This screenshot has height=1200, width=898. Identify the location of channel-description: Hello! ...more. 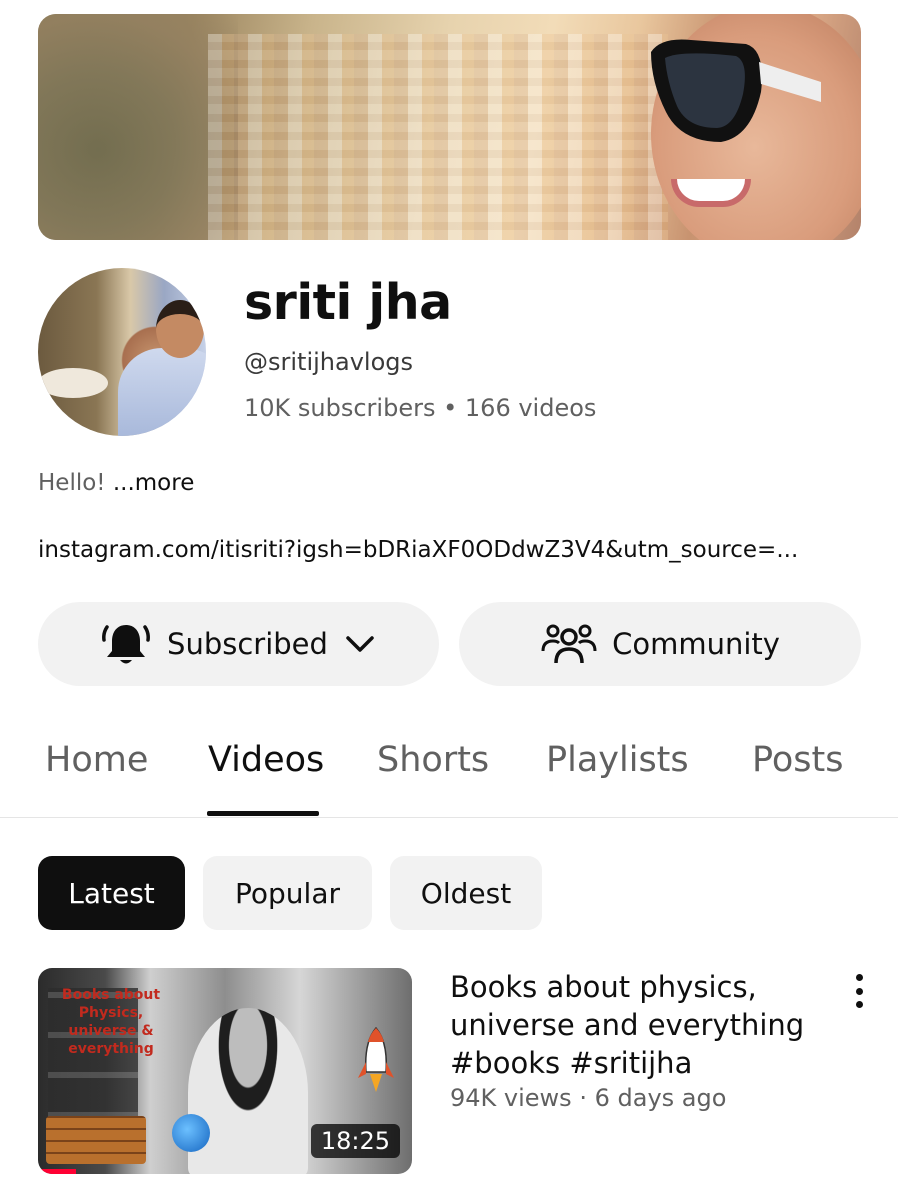
(116, 483).